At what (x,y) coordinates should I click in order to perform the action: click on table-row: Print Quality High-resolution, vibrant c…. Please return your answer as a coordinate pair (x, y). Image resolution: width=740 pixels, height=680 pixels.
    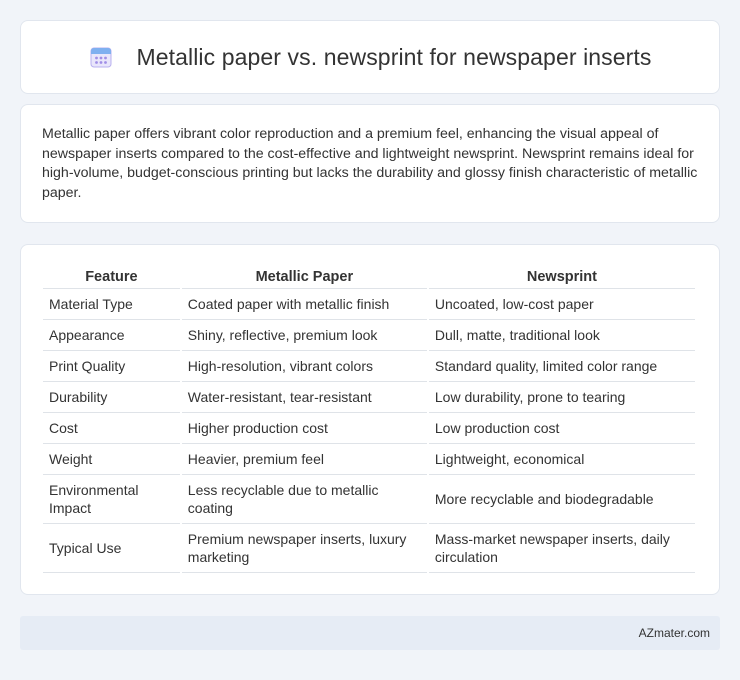
    Looking at the image, I should click on (369, 366).